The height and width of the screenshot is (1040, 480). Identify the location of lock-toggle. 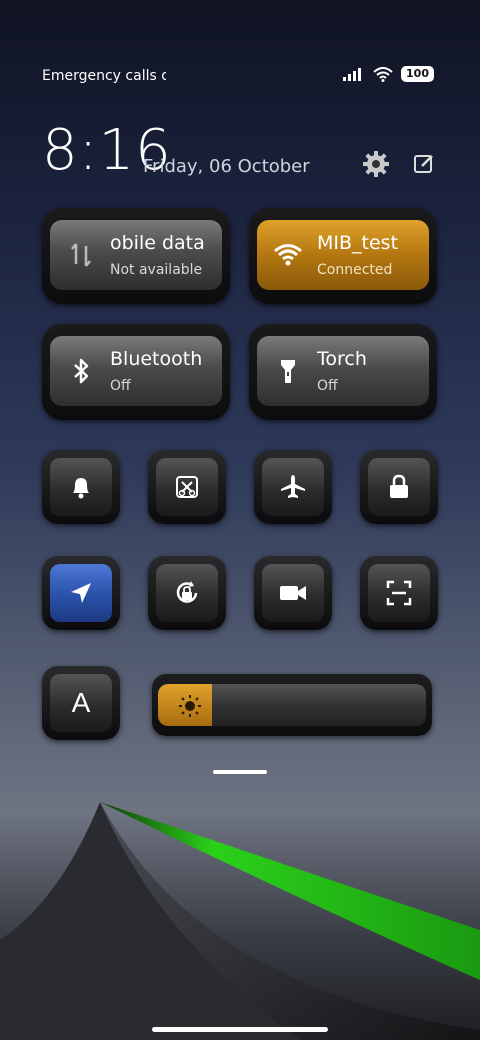
(399, 487).